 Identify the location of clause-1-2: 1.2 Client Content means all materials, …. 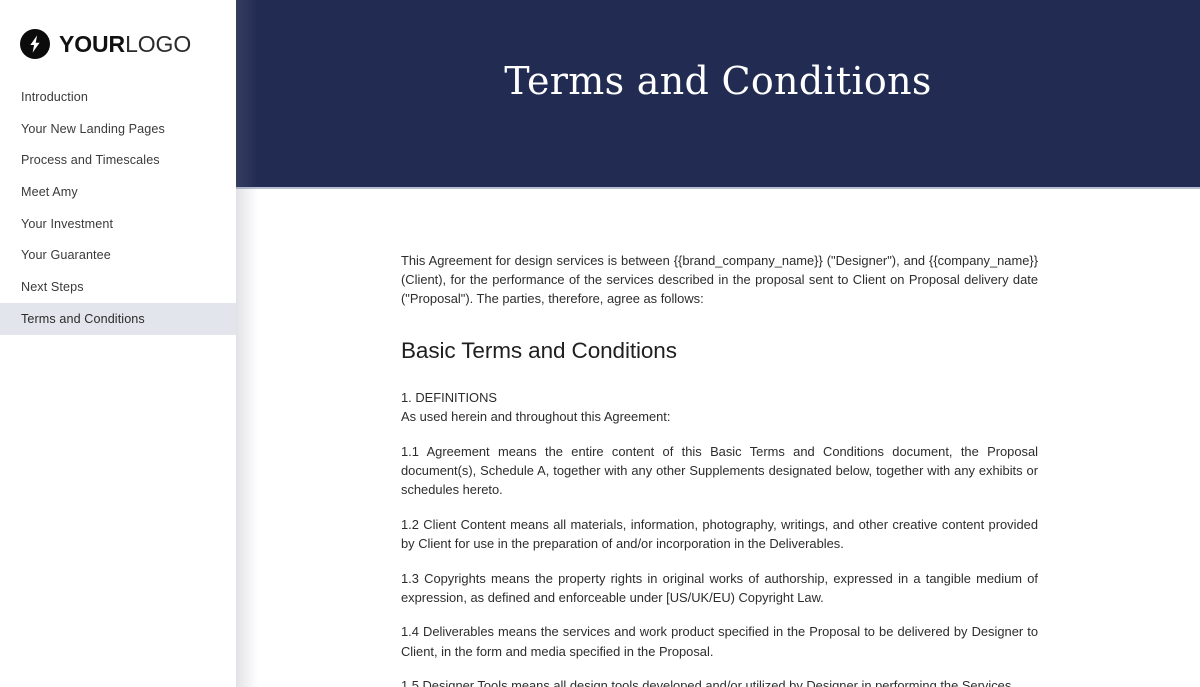
(719, 533).